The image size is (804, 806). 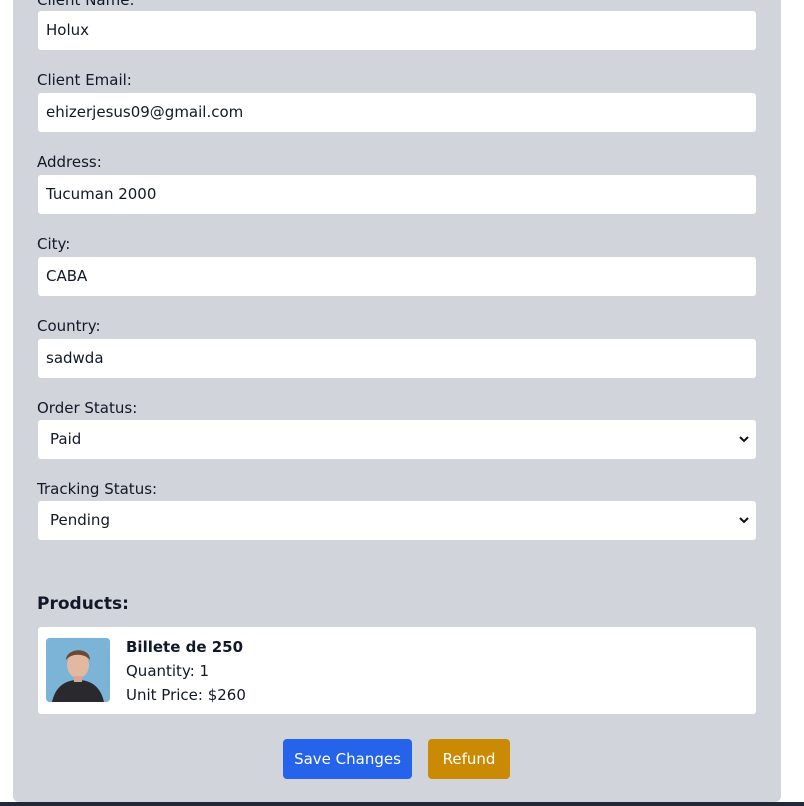 What do you see at coordinates (397, 520) in the screenshot?
I see `tracking-status-select: Pending` at bounding box center [397, 520].